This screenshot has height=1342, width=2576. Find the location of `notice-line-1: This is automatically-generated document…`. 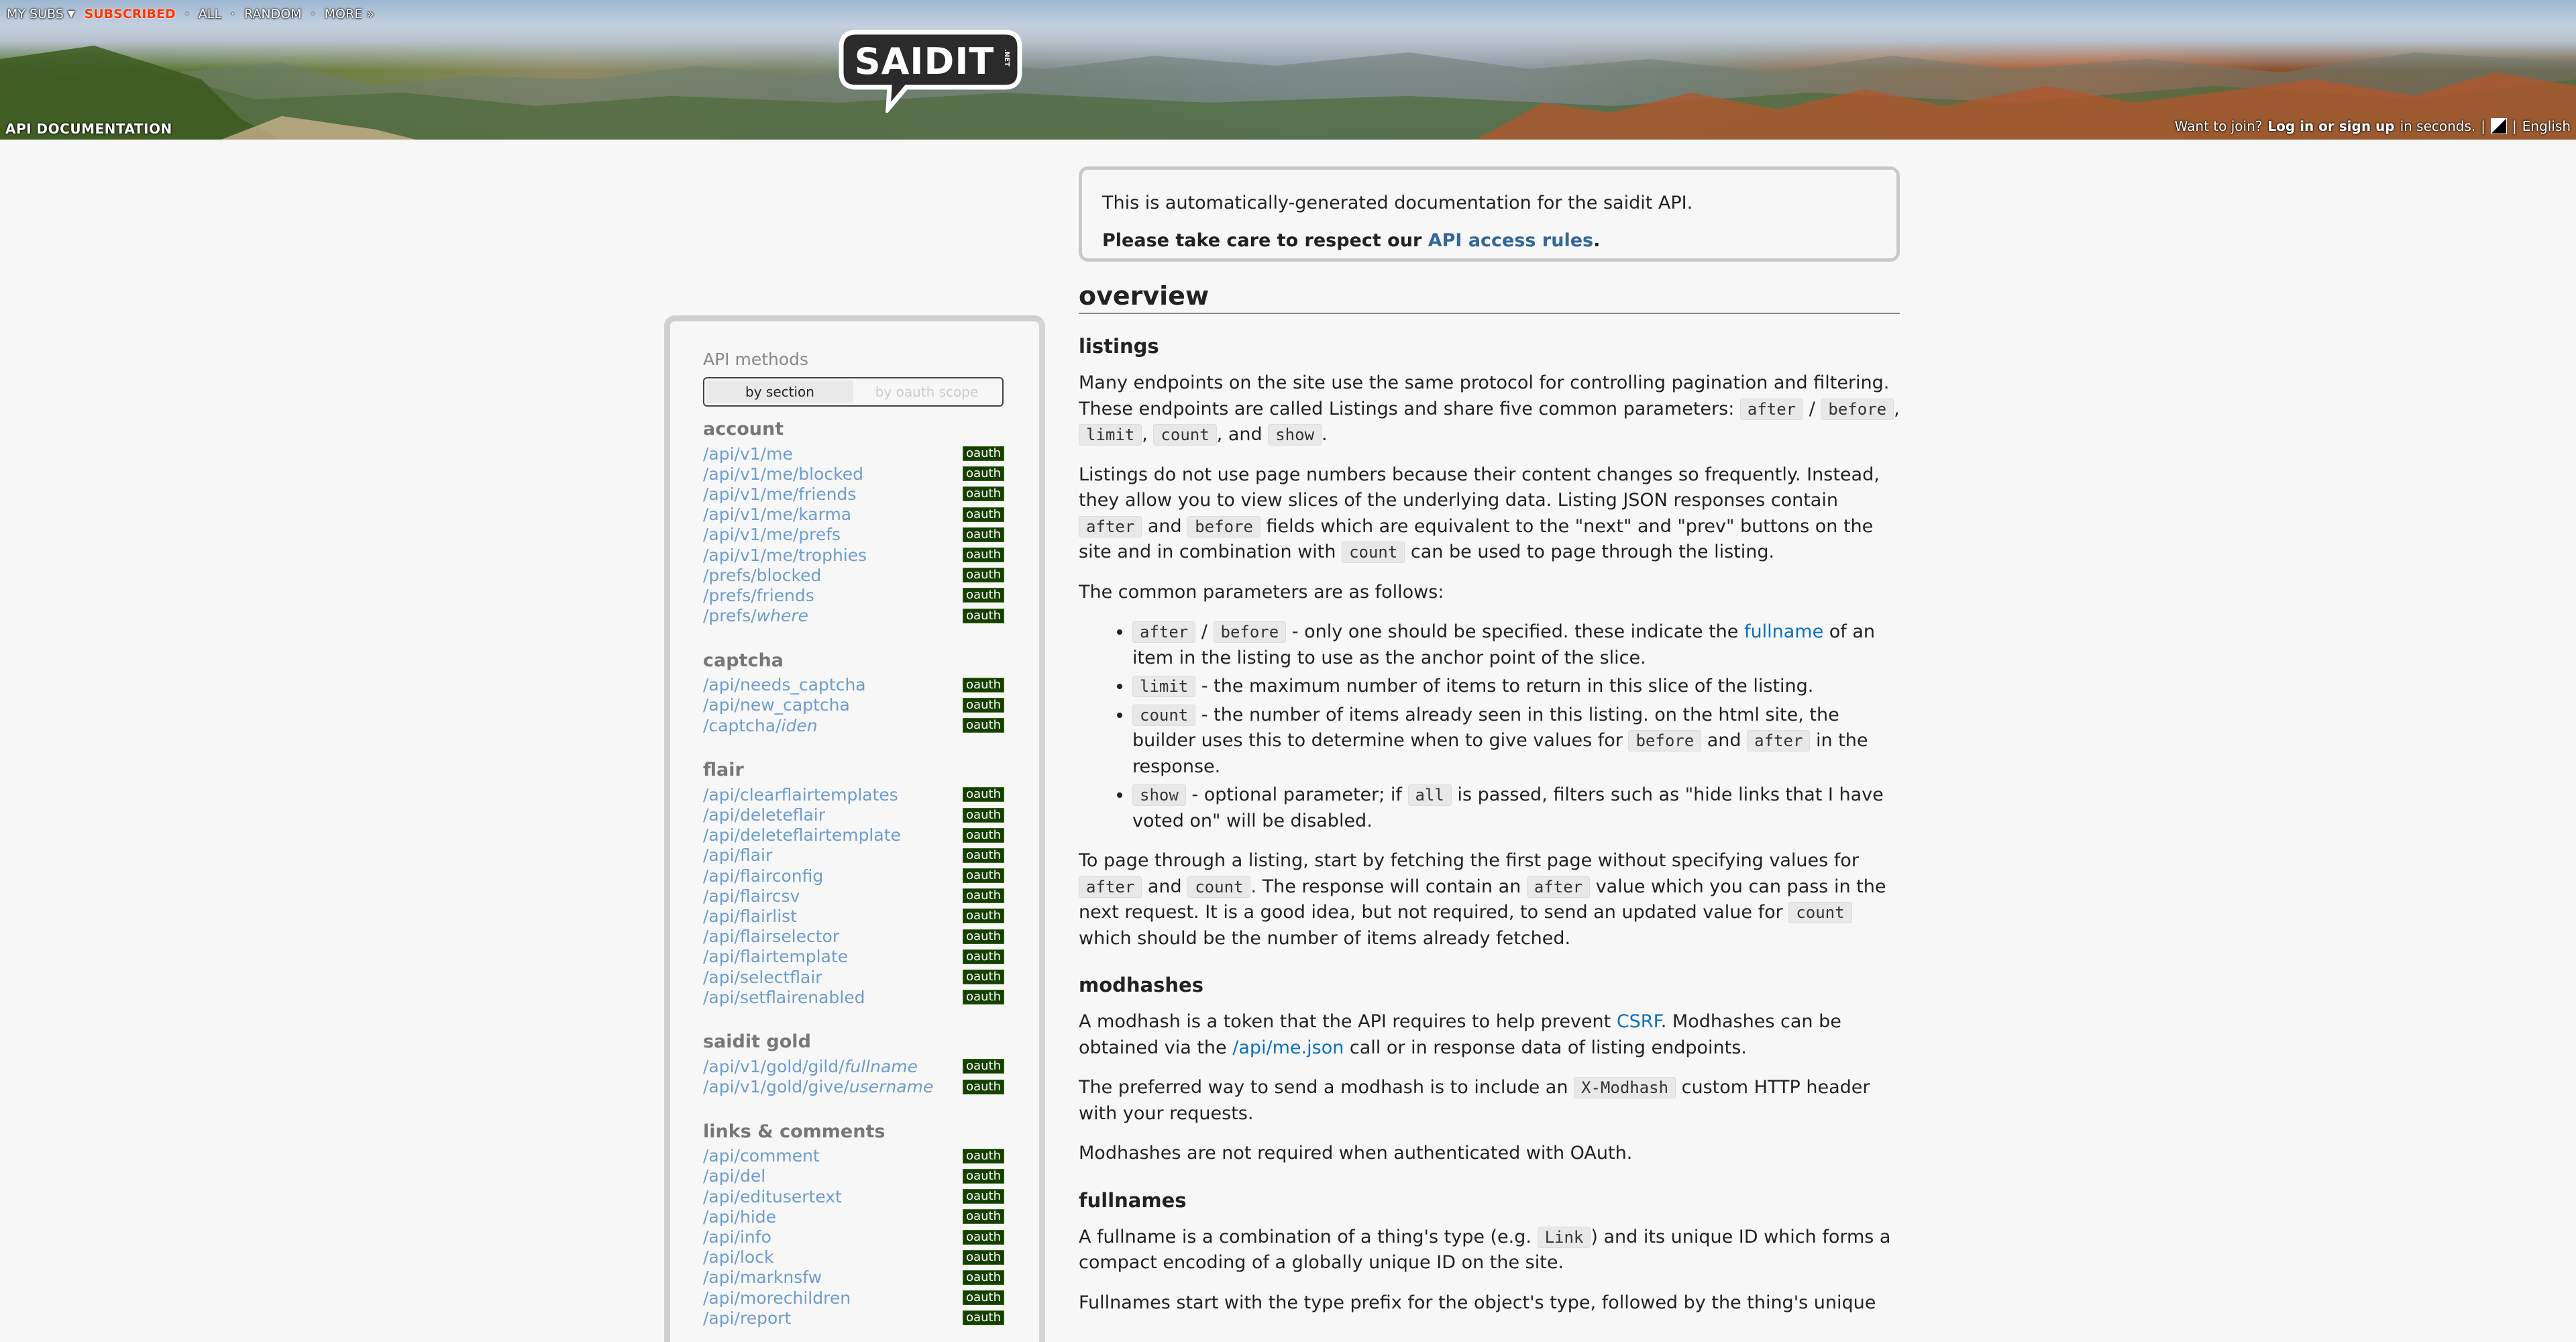

notice-line-1: This is automatically-generated document… is located at coordinates (1397, 203).